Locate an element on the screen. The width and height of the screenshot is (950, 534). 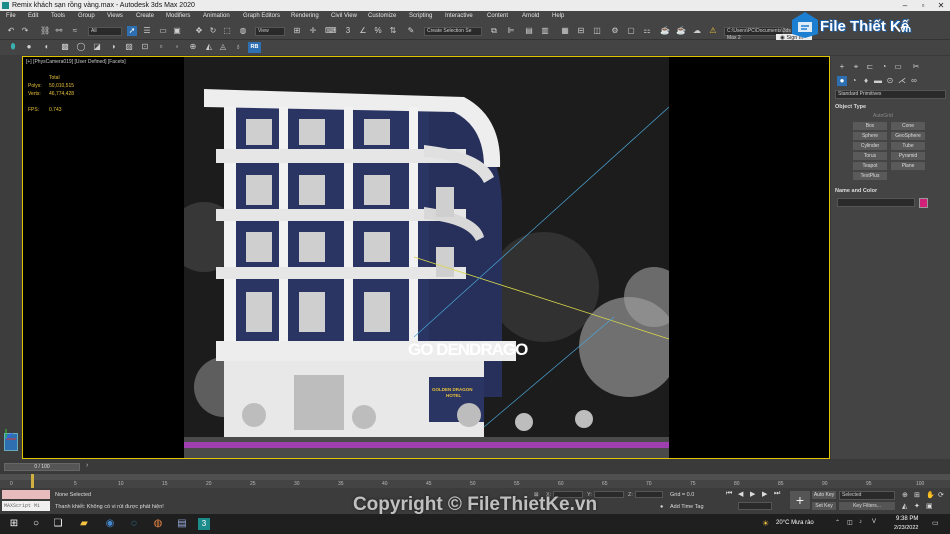
select-object-icon: ➚ is located at coordinates (132, 31).